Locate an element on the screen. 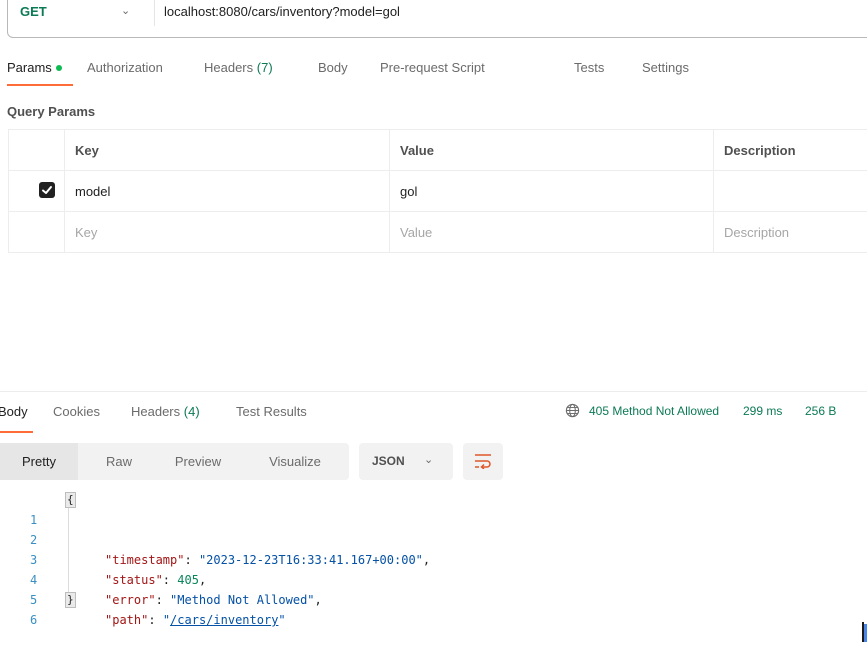 The image size is (867, 670). response-tab-headers-label: Headers is located at coordinates (155, 411).